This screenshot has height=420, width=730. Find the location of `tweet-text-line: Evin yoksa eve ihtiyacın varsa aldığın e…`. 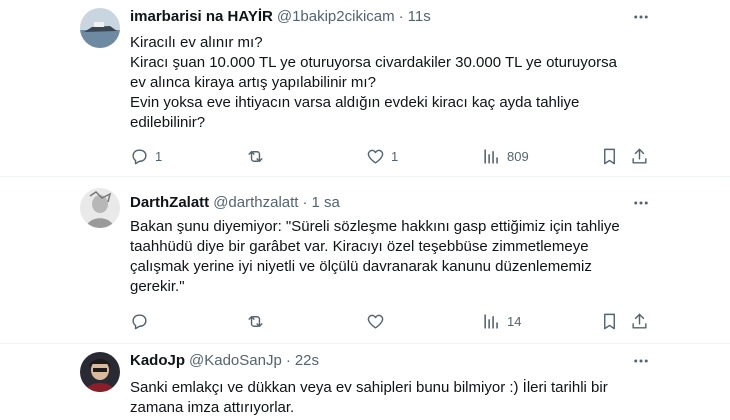

tweet-text-line: Evin yoksa eve ihtiyacın varsa aldığın e… is located at coordinates (355, 102).